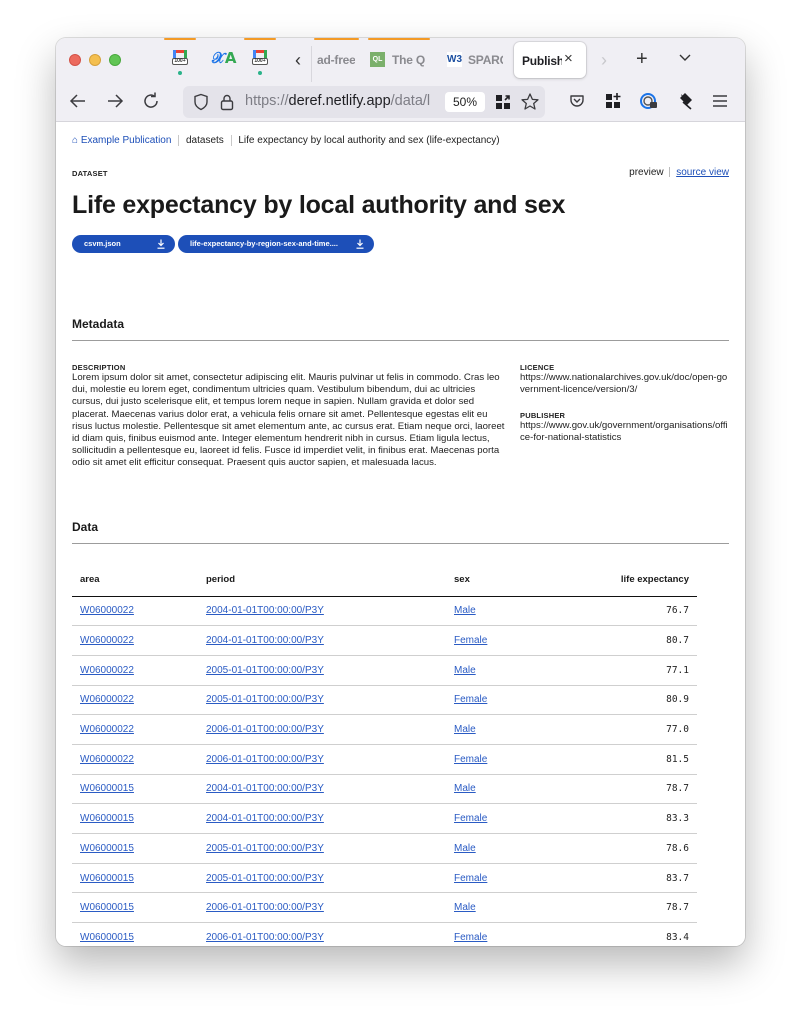 This screenshot has width=800, height=1021. I want to click on table-cell-period: 2005-01-01T00:00:00/P3Y, so click(322, 878).